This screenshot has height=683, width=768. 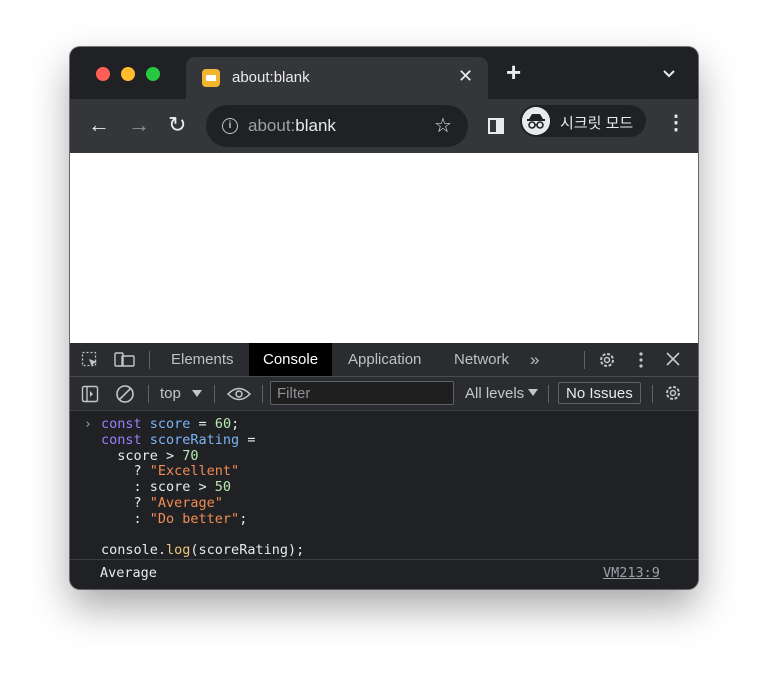 I want to click on tab-strip: about:blank ✕ +, so click(x=384, y=73).